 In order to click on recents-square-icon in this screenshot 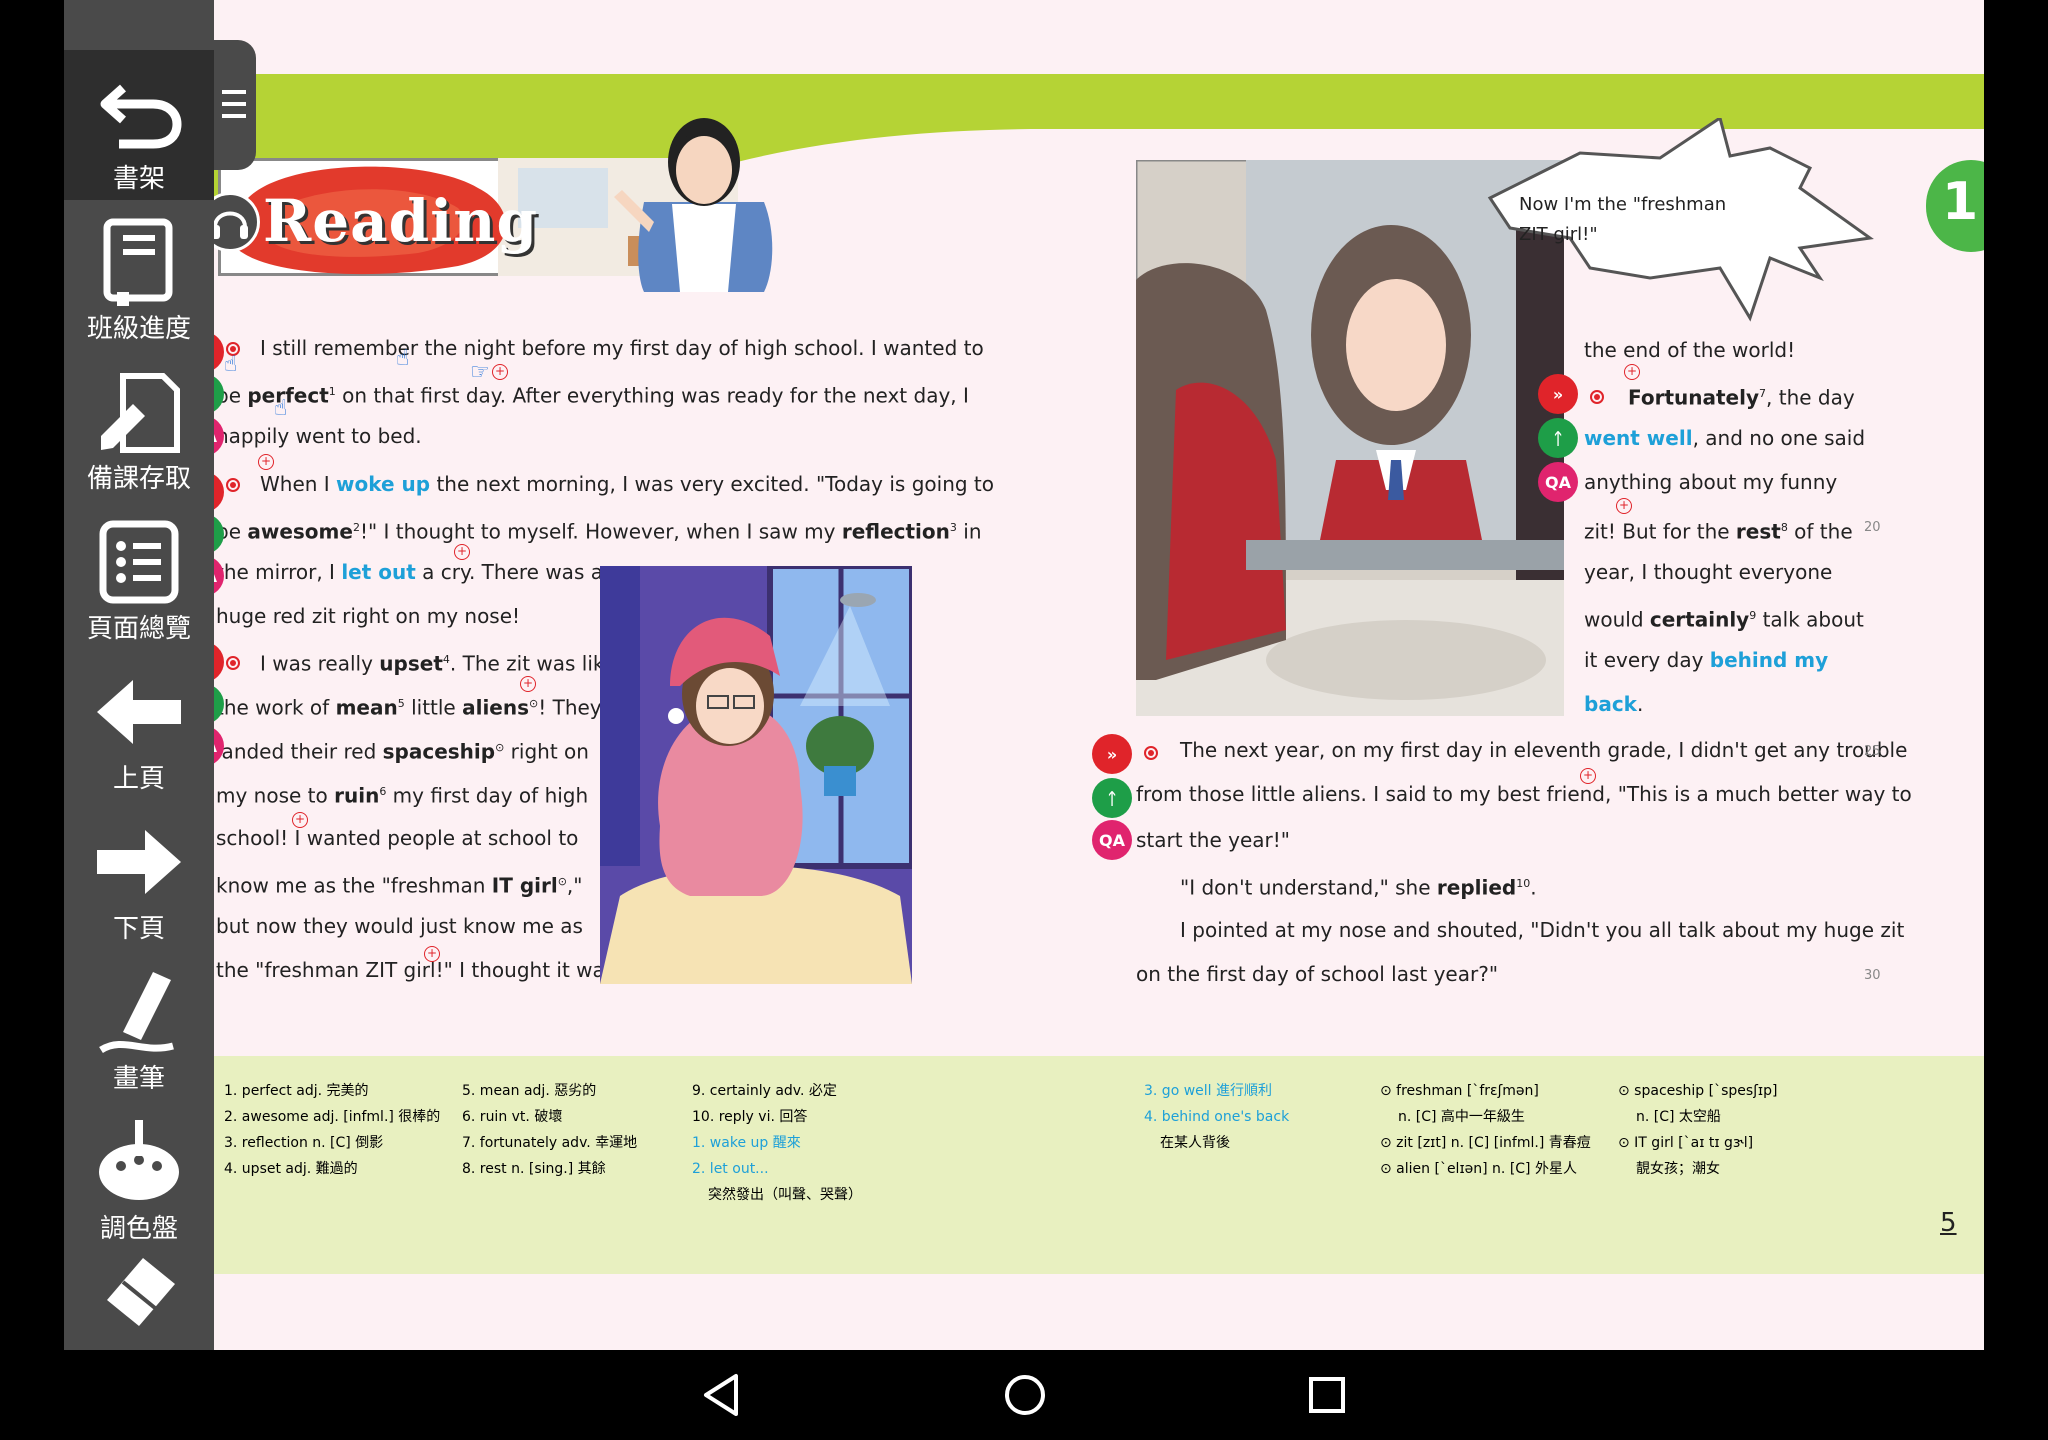, I will do `click(1327, 1395)`.